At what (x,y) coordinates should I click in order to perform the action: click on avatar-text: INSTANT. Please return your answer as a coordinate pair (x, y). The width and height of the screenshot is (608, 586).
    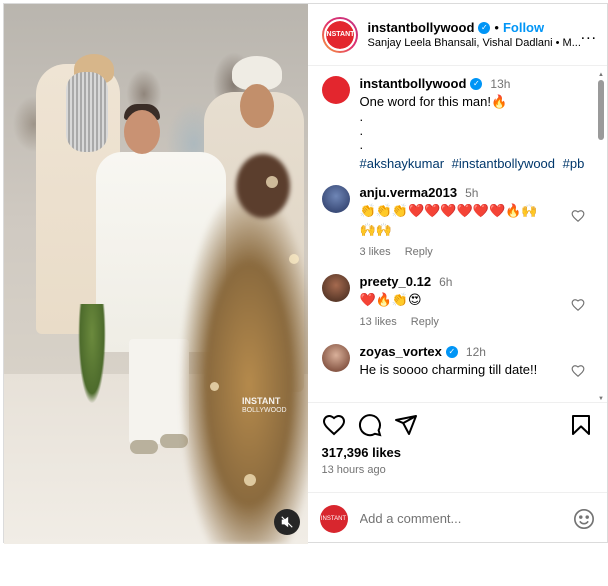
    Looking at the image, I should click on (339, 34).